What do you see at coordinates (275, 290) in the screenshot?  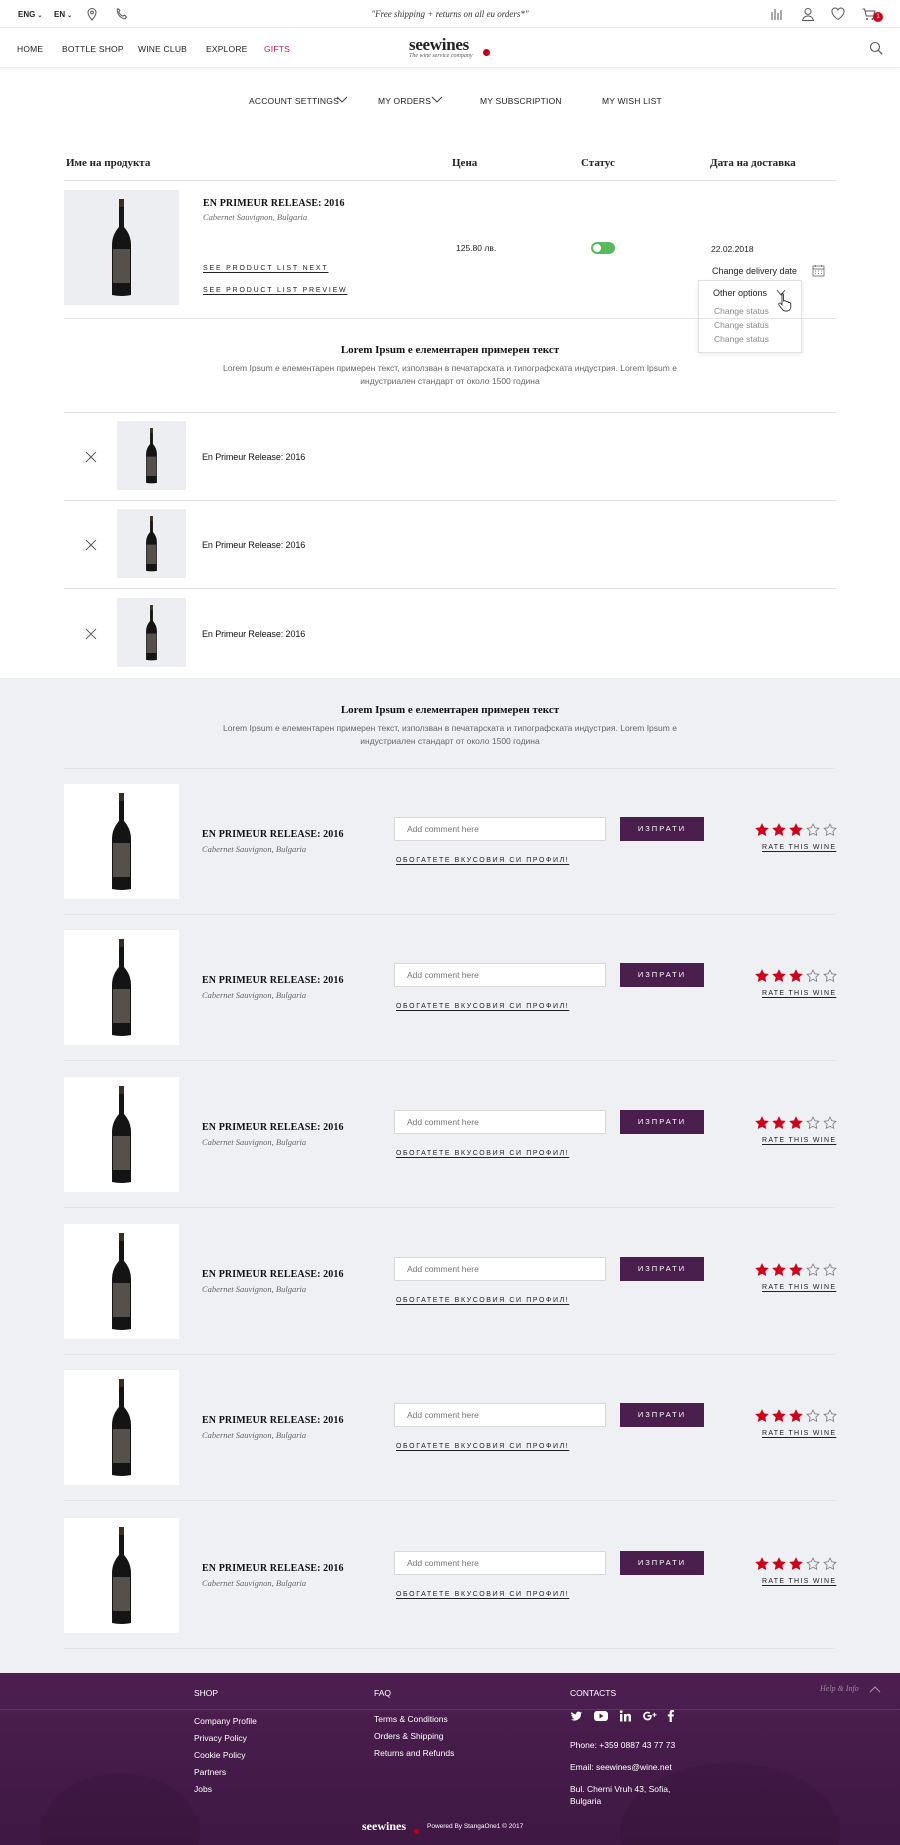 I see `see-product-list-preview-link: SEE PRODUCT LIST PREVIEW` at bounding box center [275, 290].